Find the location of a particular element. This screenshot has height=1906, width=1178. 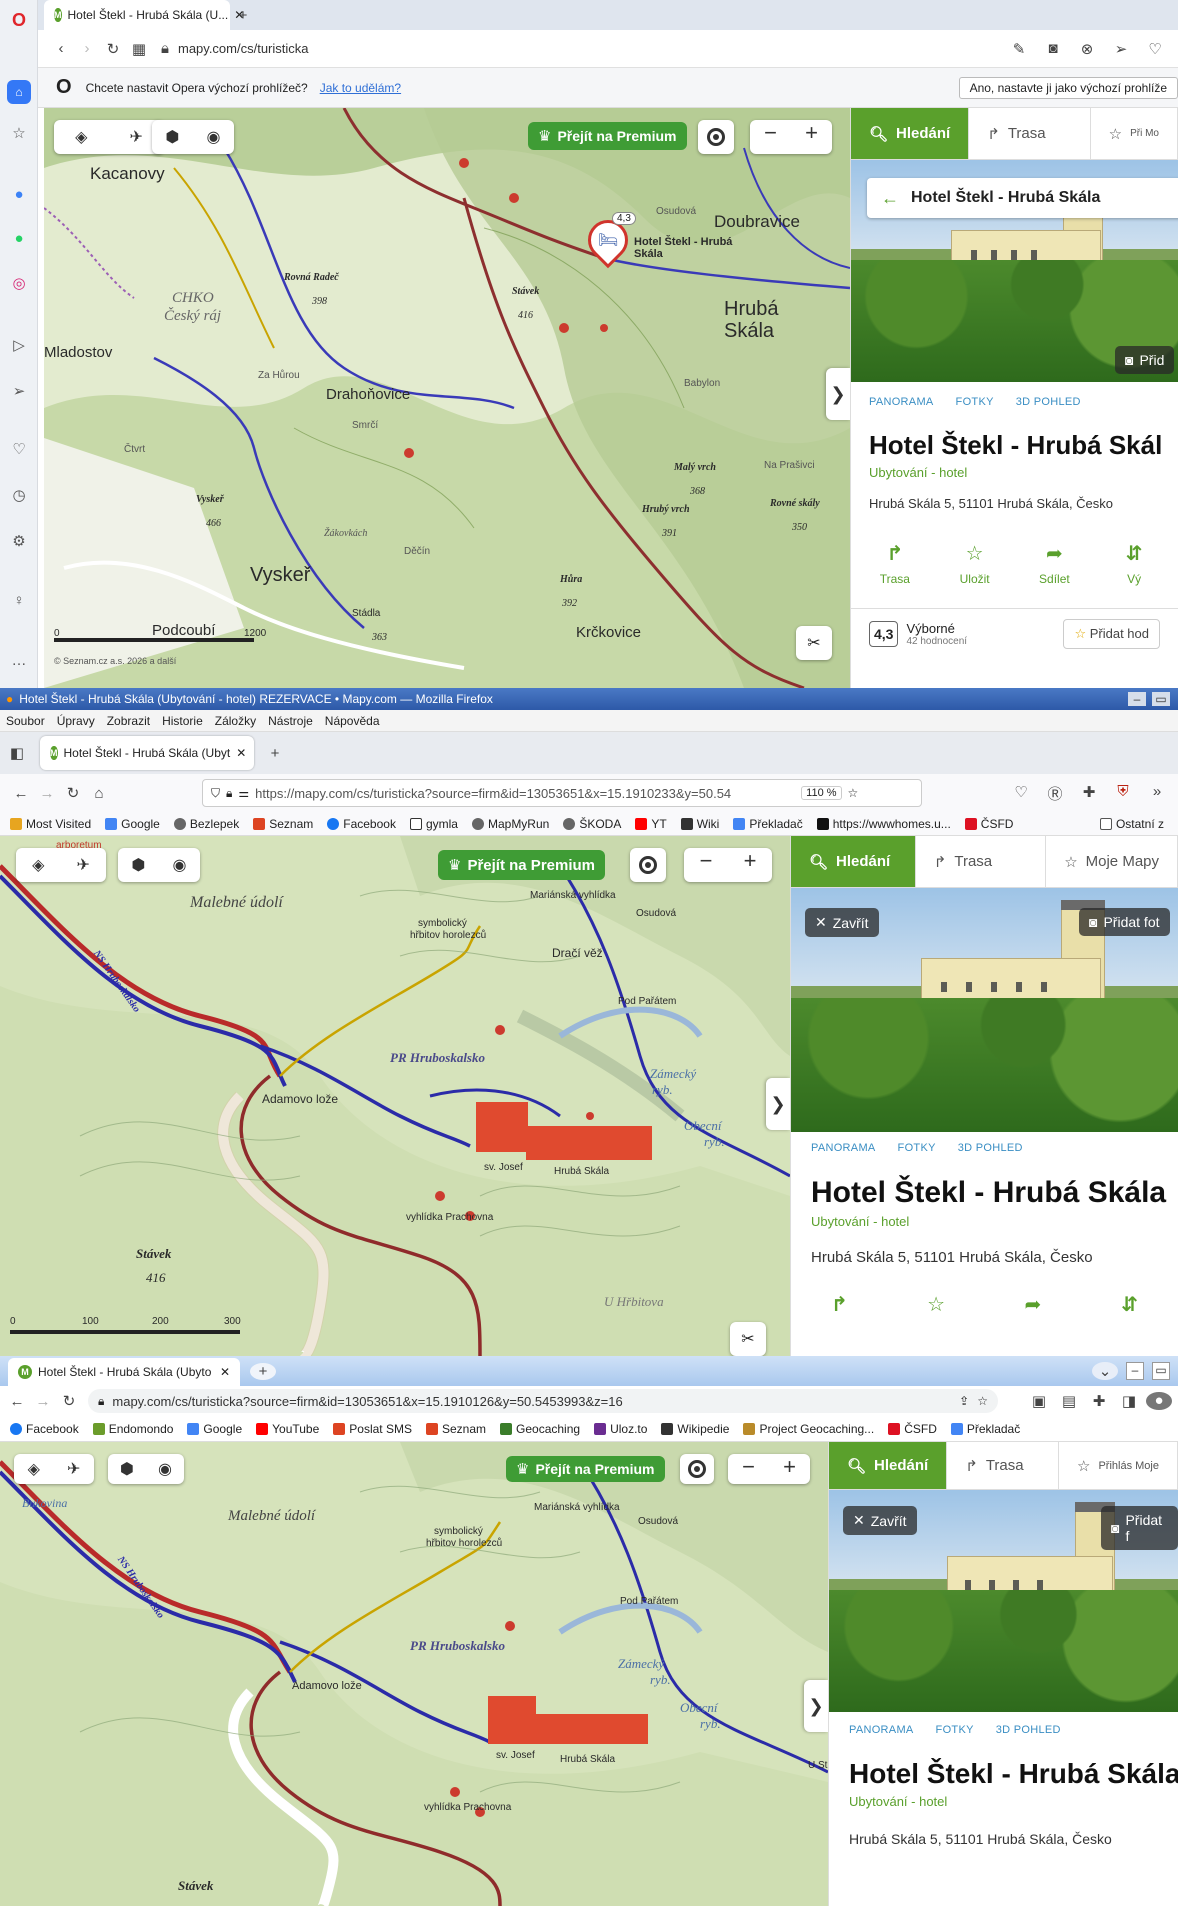

bulb-icon: ♀ is located at coordinates (19, 600).